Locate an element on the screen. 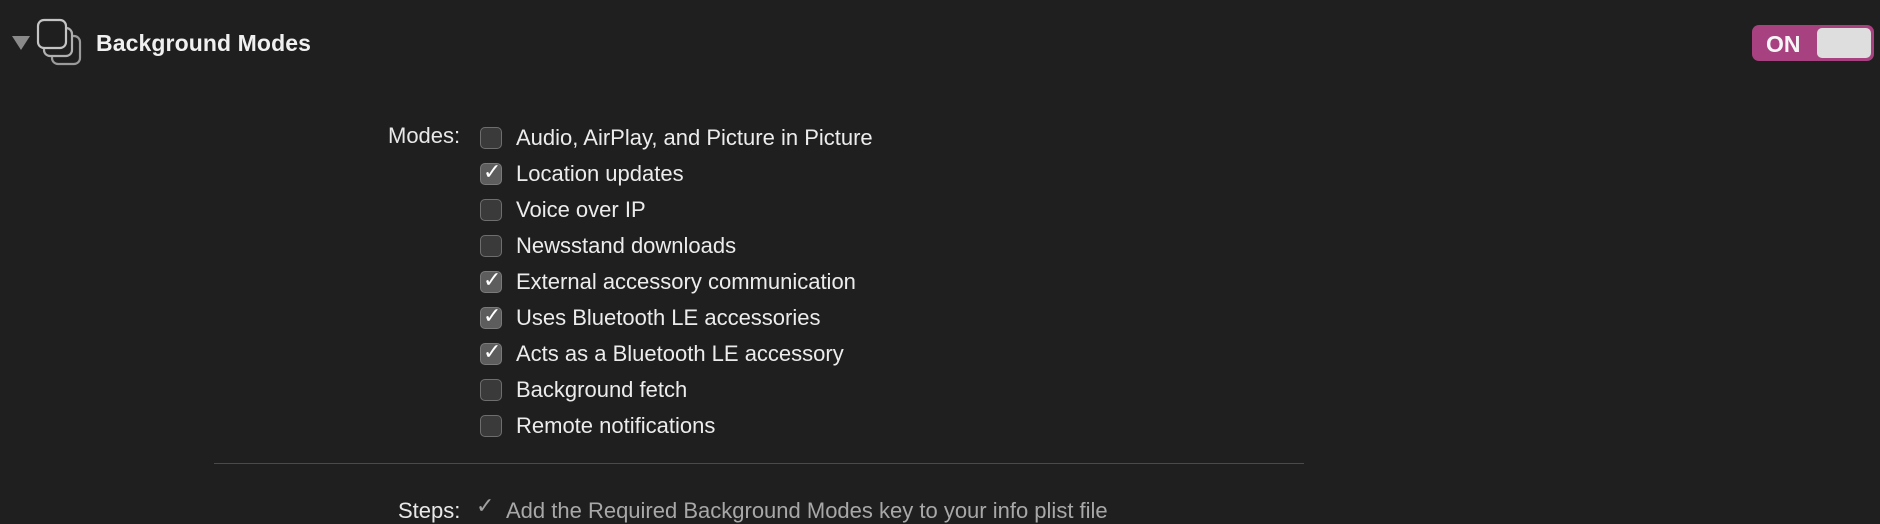 The height and width of the screenshot is (524, 1880). mode-option-label: Newsstand downloads is located at coordinates (626, 245).